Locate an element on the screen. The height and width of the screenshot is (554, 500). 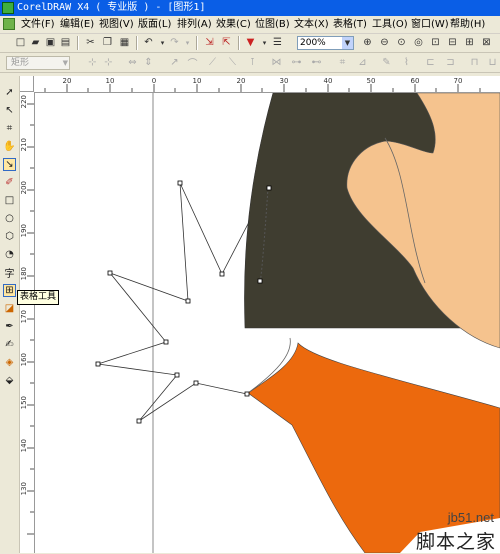
ruler-label: 0 is located at coordinates (154, 81).